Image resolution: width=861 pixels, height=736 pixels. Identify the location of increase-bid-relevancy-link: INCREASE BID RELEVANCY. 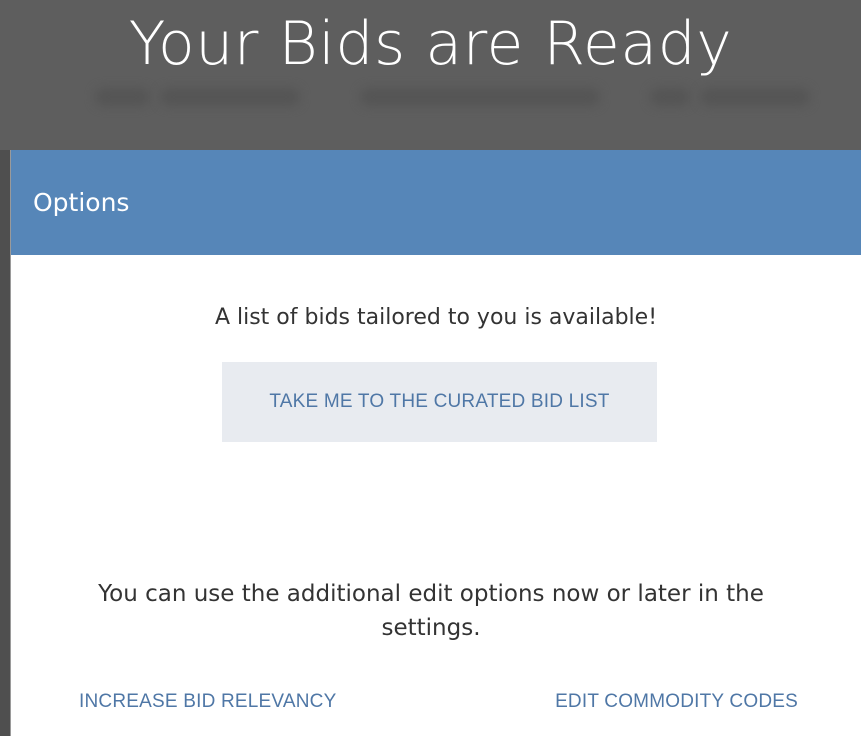
(207, 702).